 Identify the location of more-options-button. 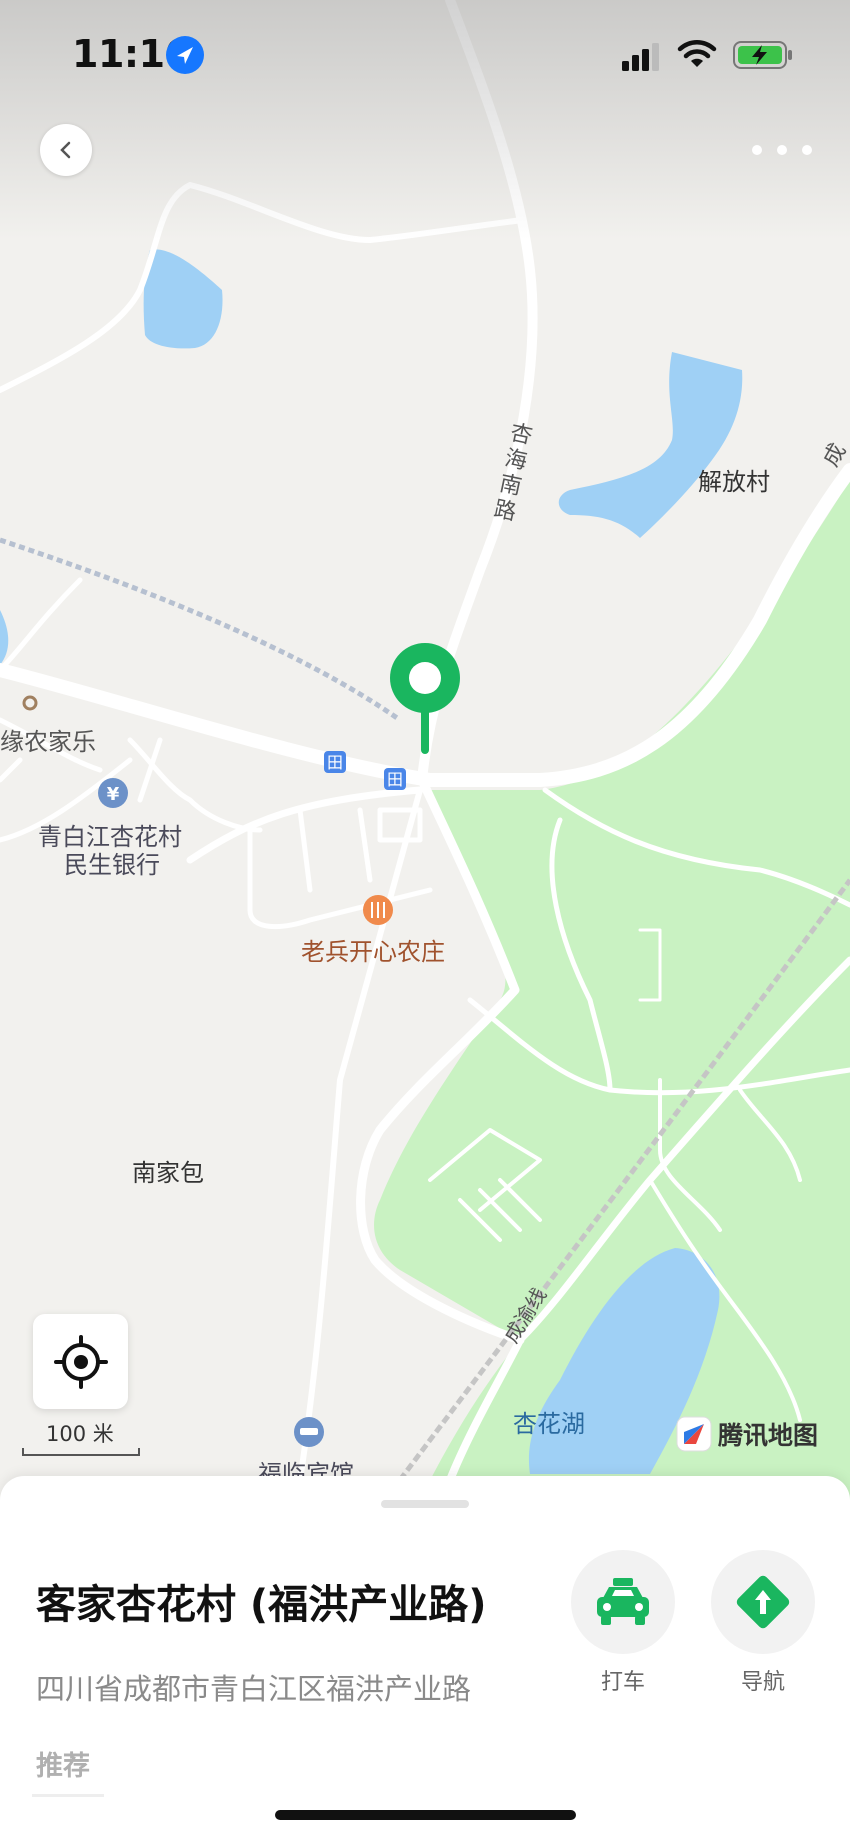
(782, 150).